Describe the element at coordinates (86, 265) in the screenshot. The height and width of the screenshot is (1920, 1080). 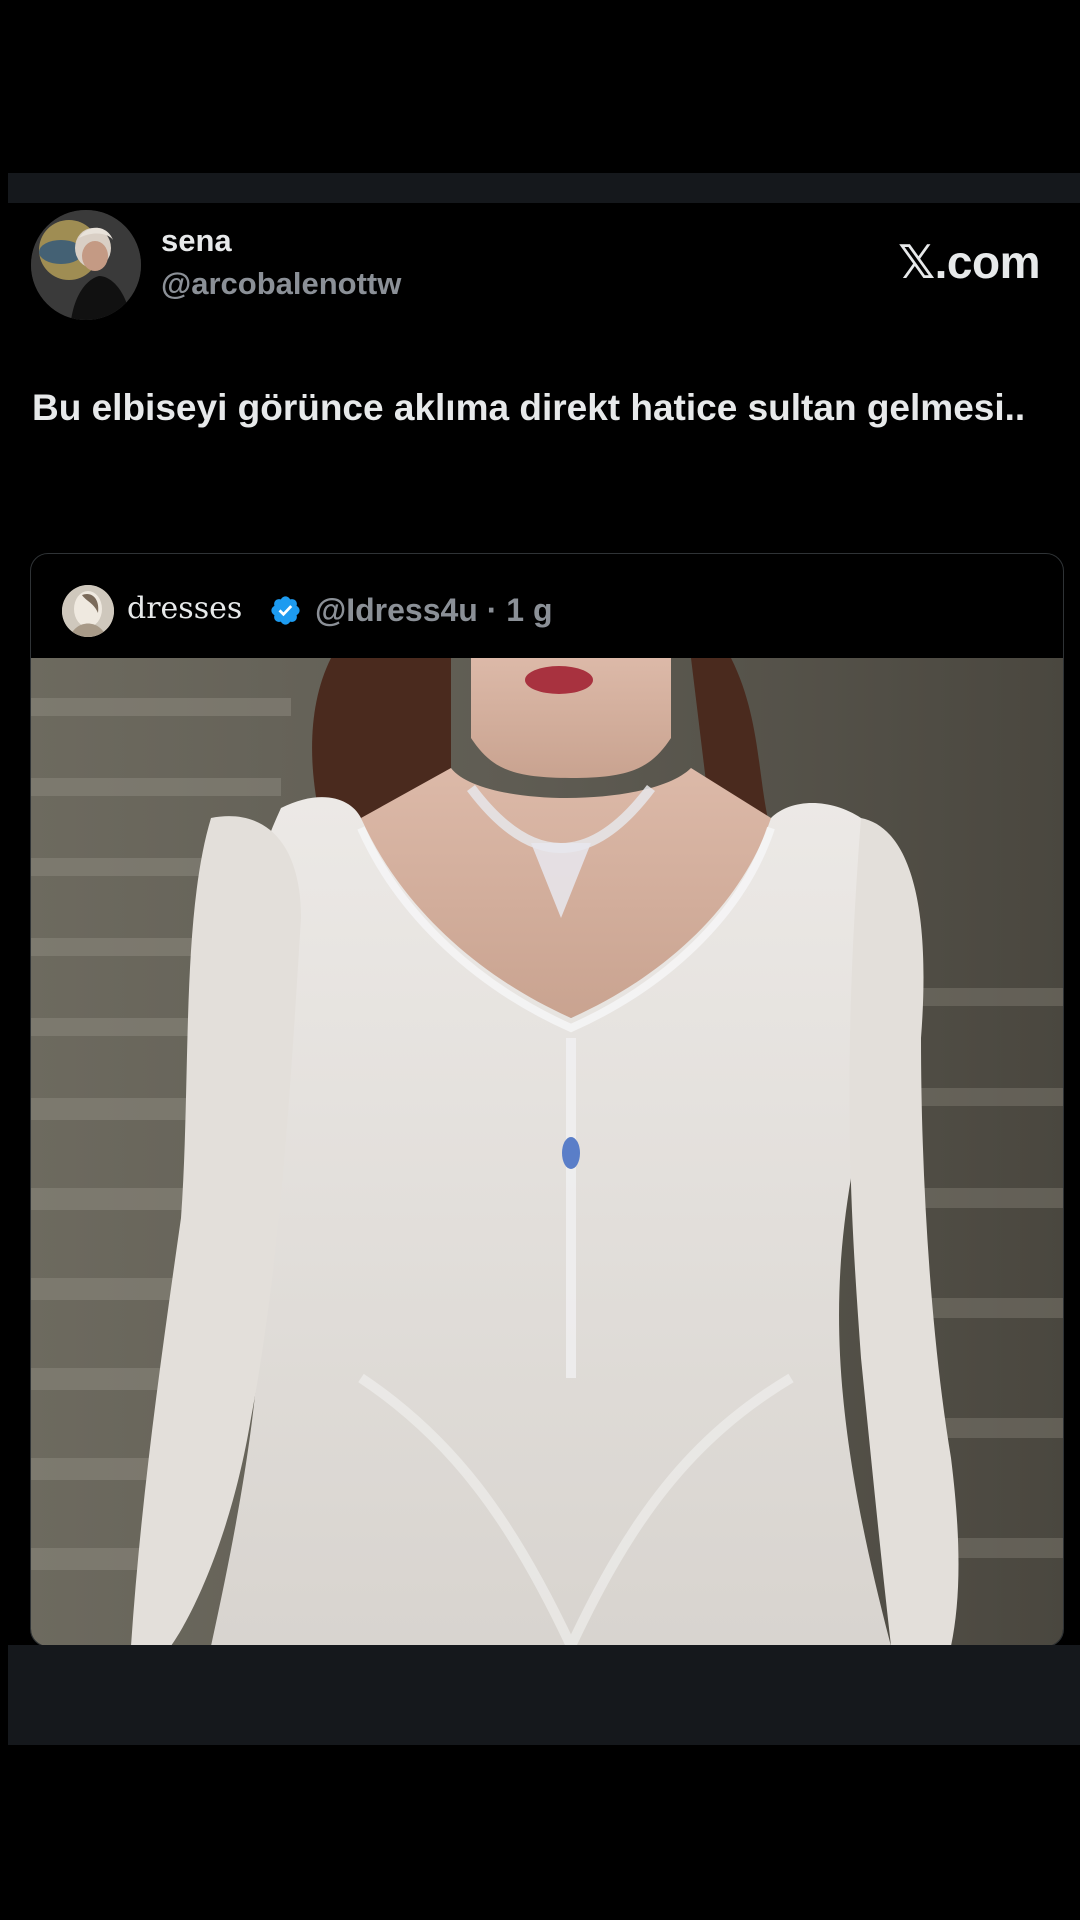
I see `author-avatar` at that location.